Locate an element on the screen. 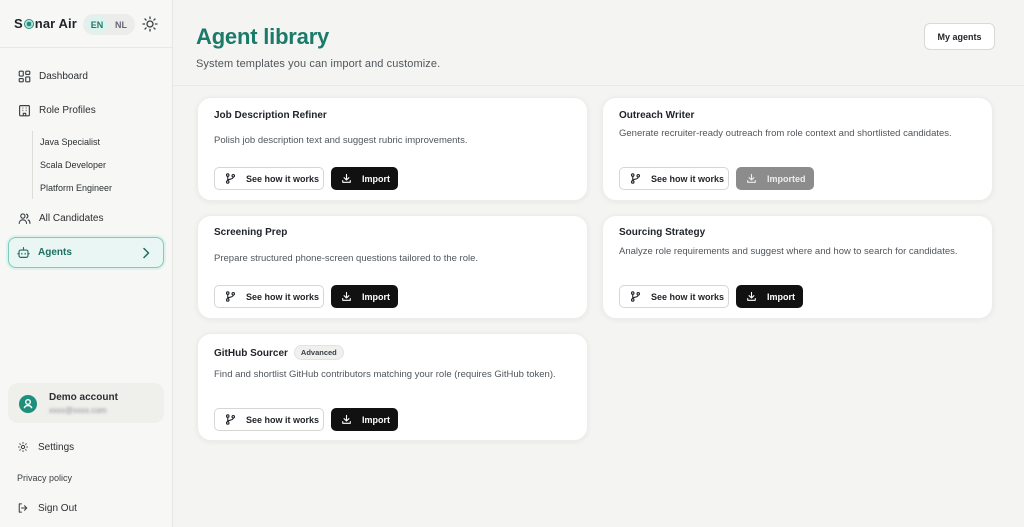 The width and height of the screenshot is (1024, 527). page-title: Agent library is located at coordinates (263, 36).